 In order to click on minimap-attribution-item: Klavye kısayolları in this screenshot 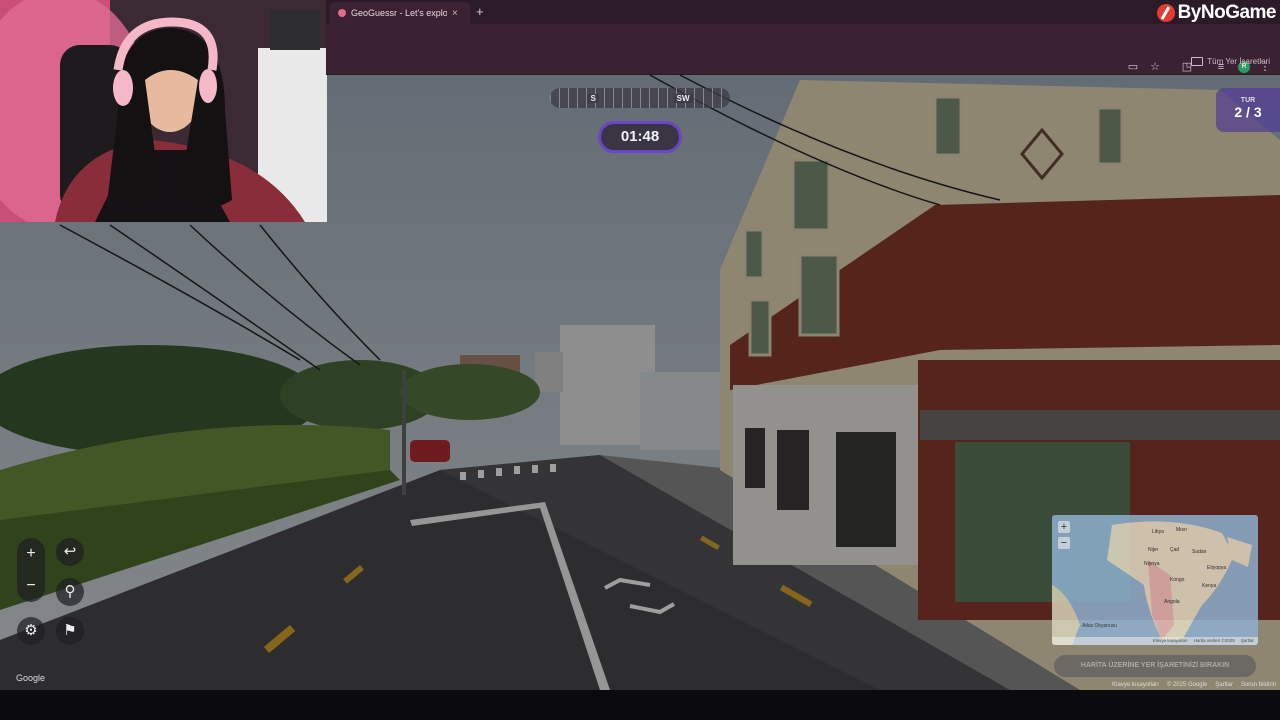, I will do `click(1170, 641)`.